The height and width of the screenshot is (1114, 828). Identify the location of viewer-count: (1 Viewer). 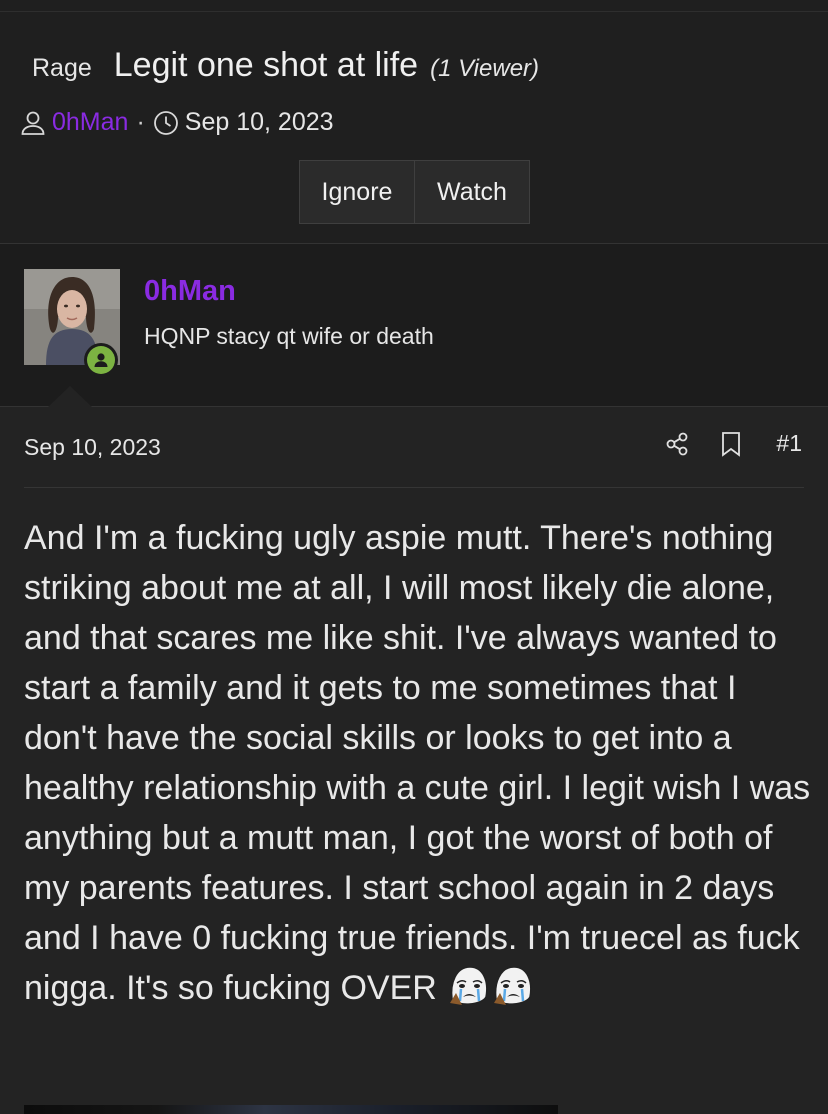
(485, 68).